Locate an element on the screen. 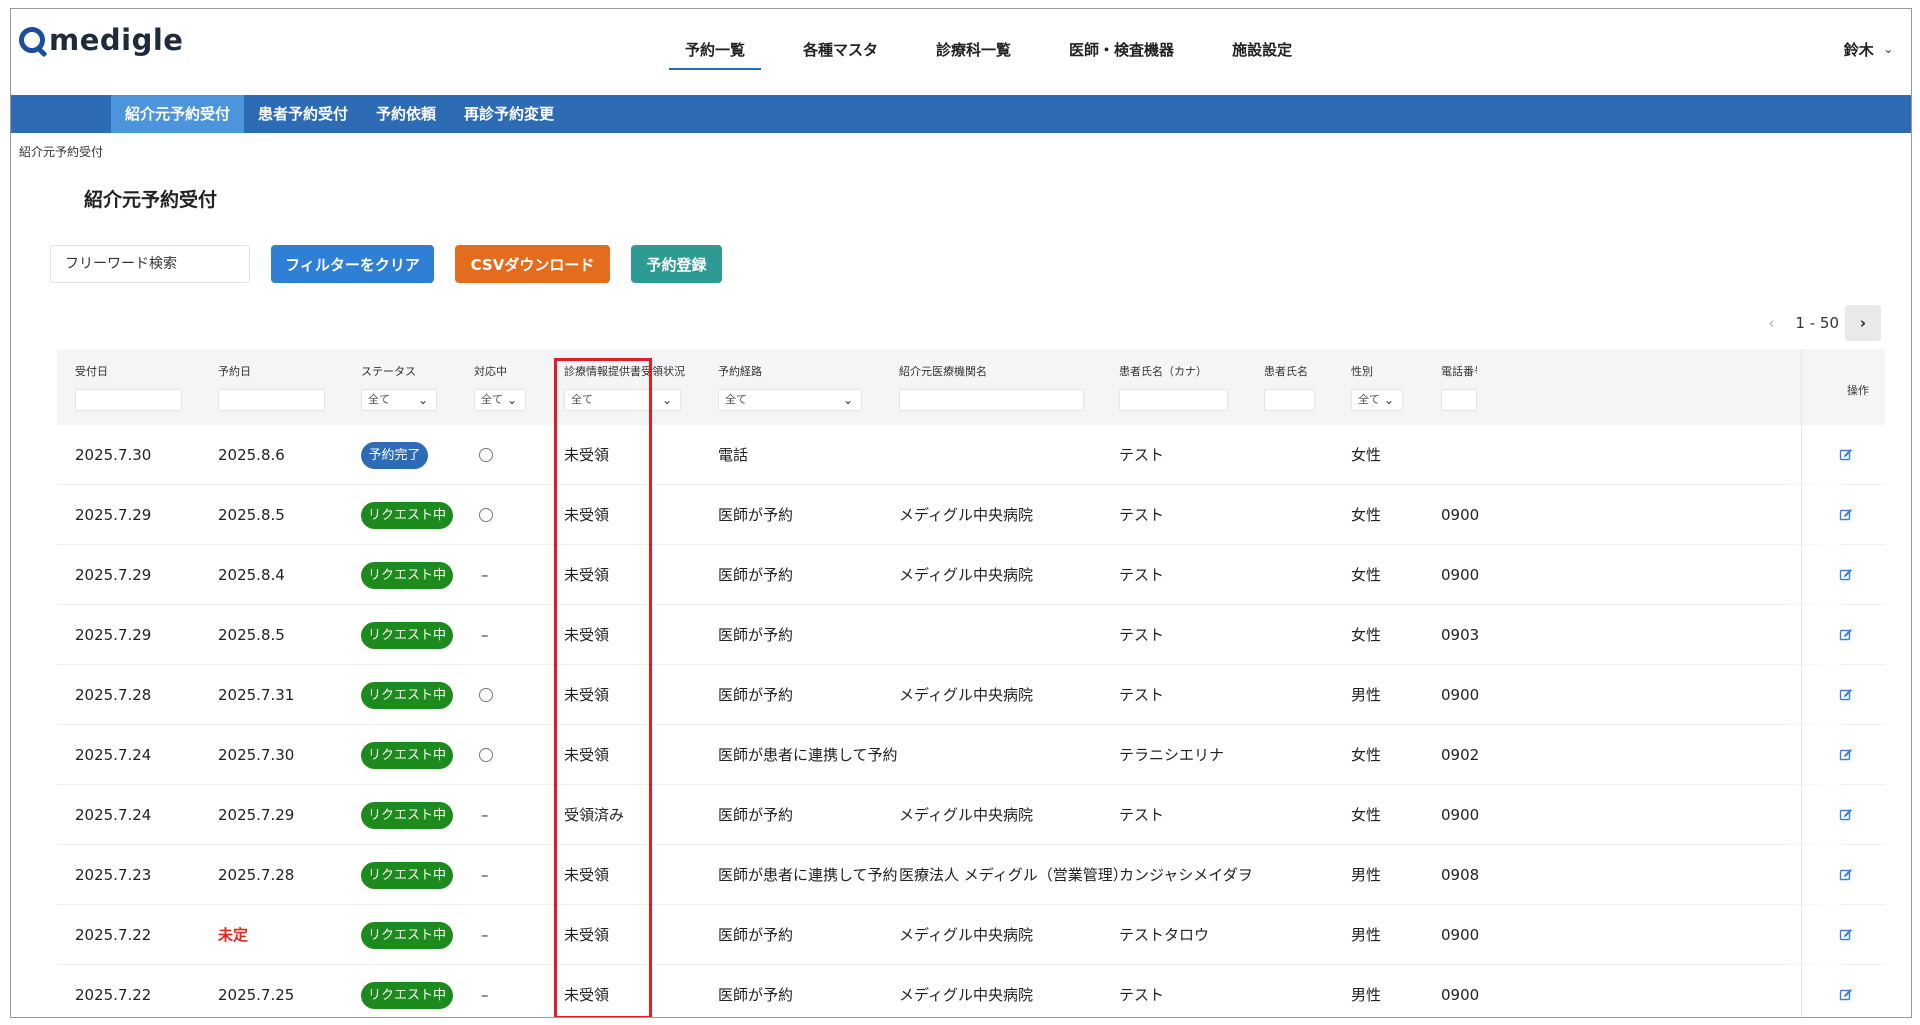 The image size is (1920, 1025). filter-received-date is located at coordinates (128, 400).